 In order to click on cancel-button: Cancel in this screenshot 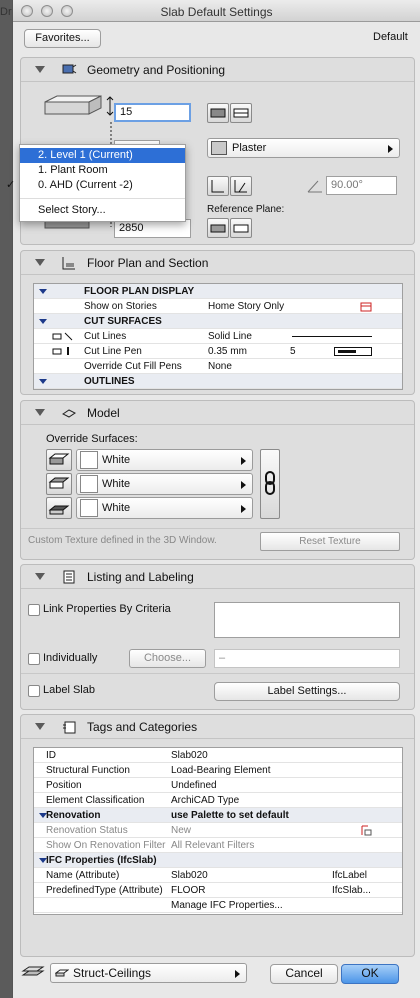, I will do `click(304, 974)`.